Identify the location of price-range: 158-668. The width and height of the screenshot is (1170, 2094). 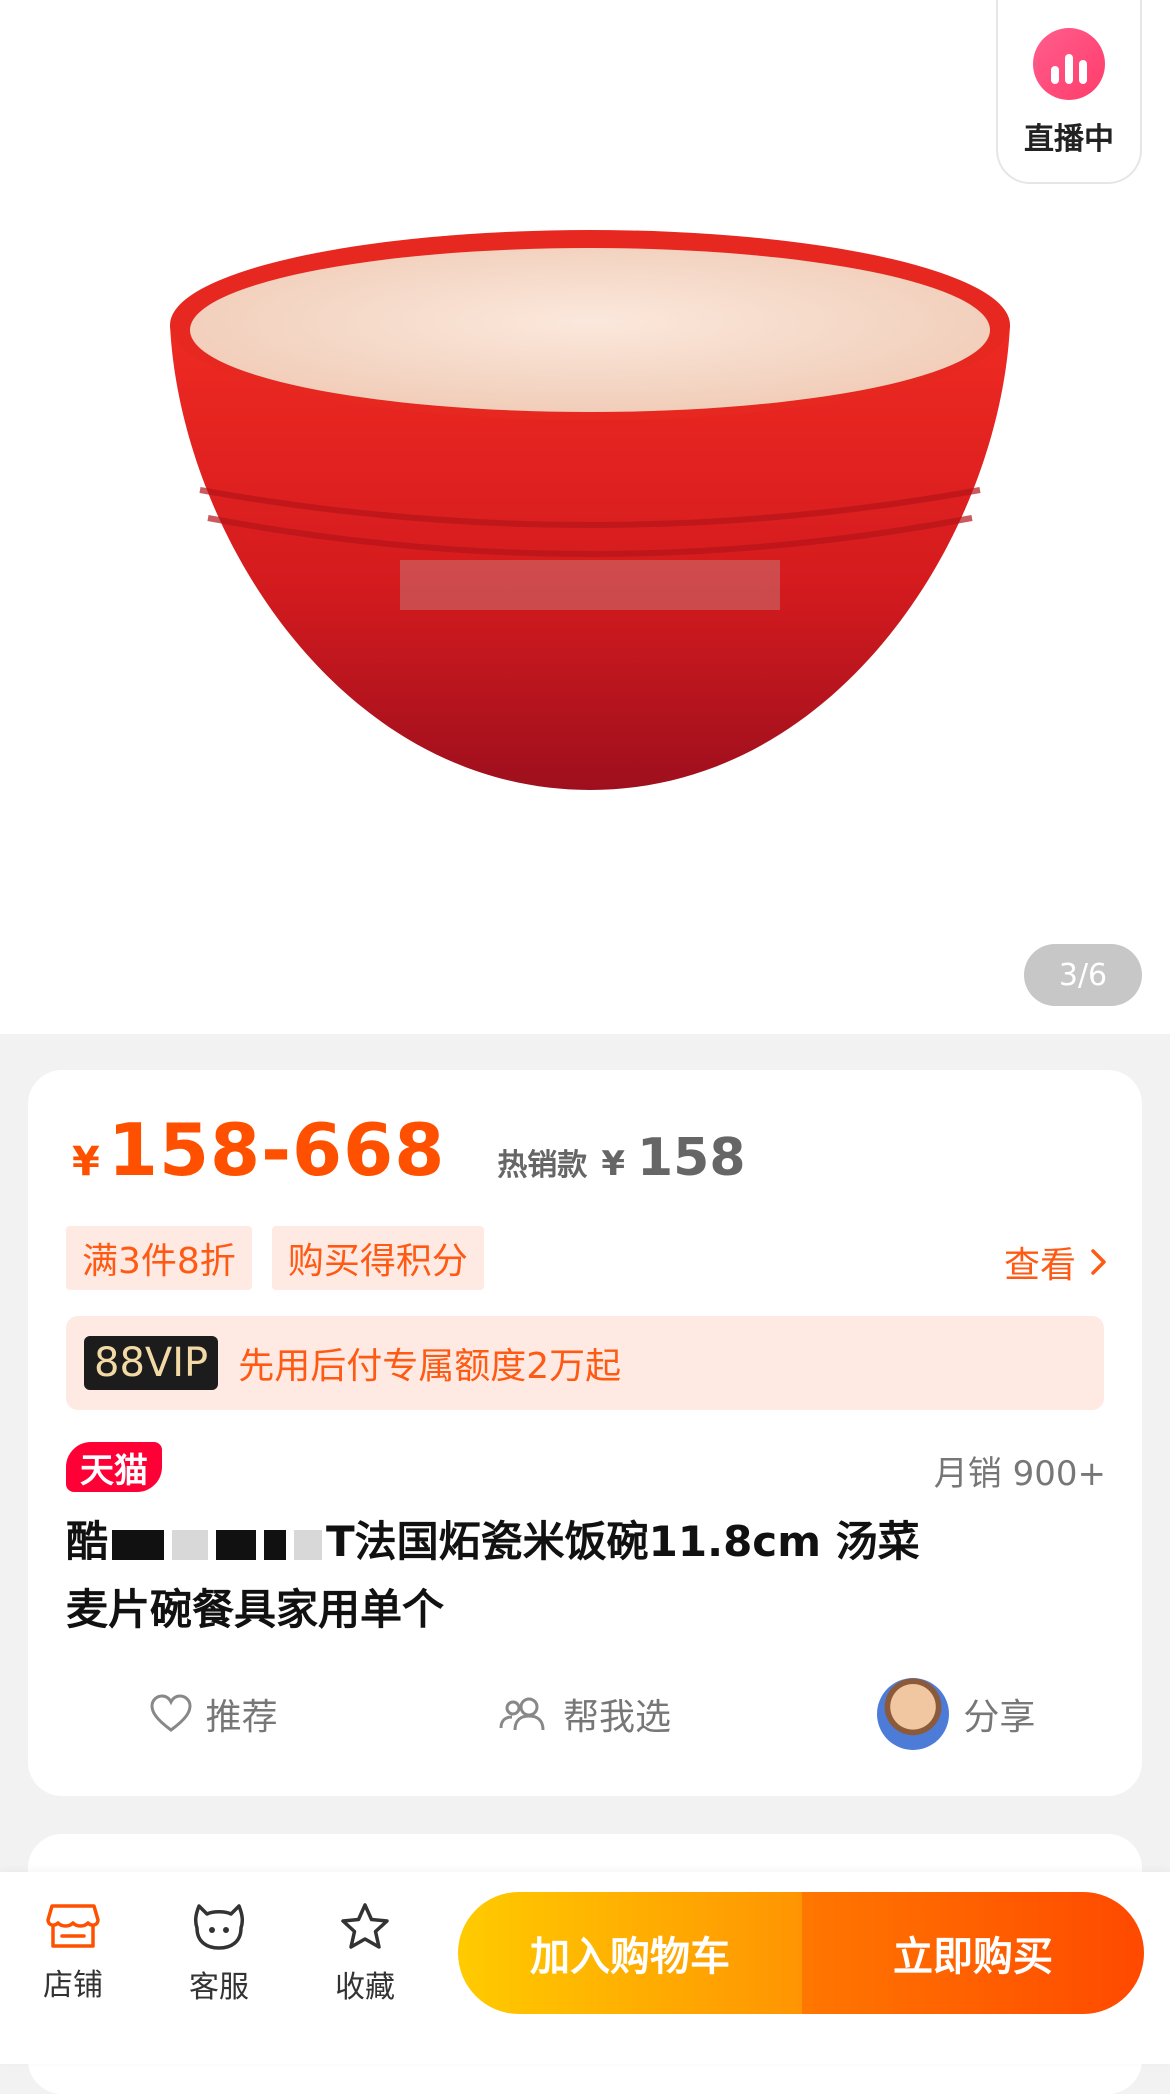
(276, 1150).